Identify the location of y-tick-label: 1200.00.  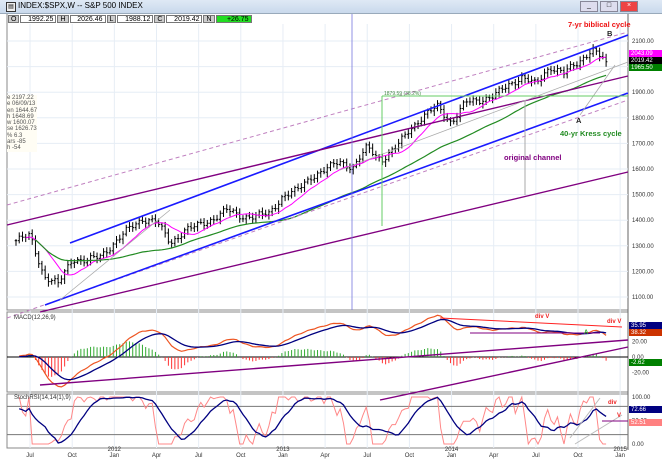
(643, 272).